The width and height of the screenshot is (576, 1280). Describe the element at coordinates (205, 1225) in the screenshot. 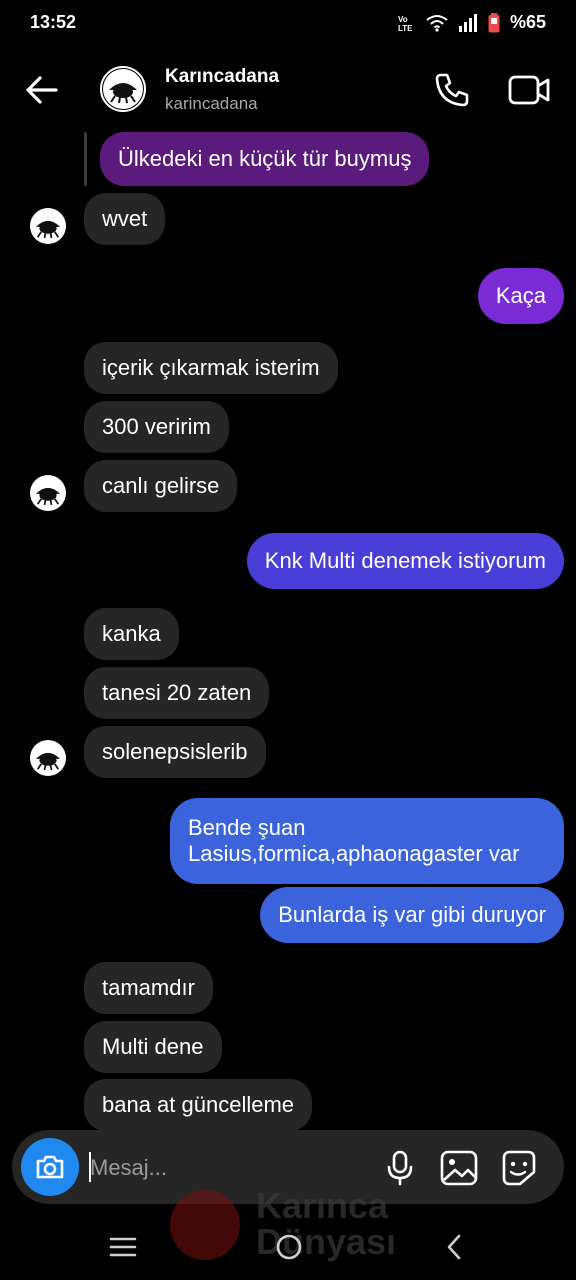

I see `watermark-logo` at that location.